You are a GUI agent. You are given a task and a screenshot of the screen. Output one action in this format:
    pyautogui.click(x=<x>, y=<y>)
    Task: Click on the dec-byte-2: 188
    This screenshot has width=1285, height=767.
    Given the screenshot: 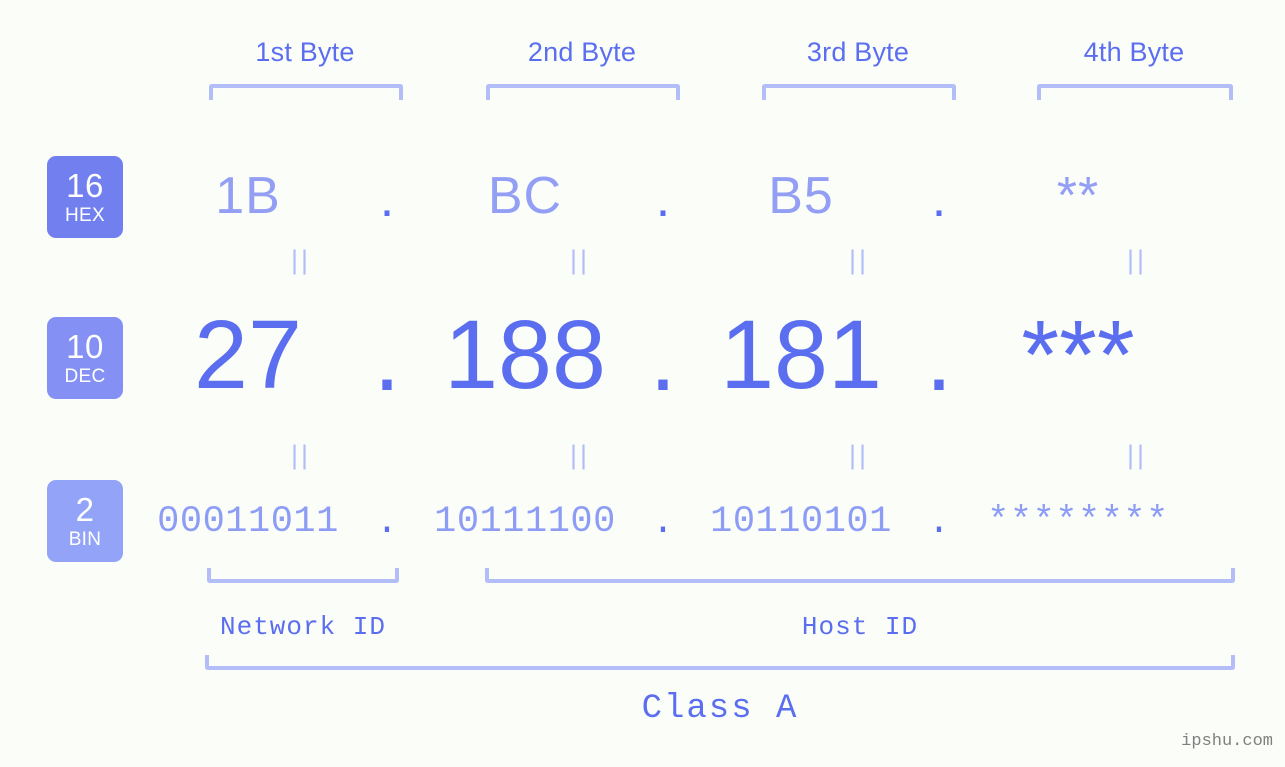 What is the action you would take?
    pyautogui.click(x=525, y=354)
    